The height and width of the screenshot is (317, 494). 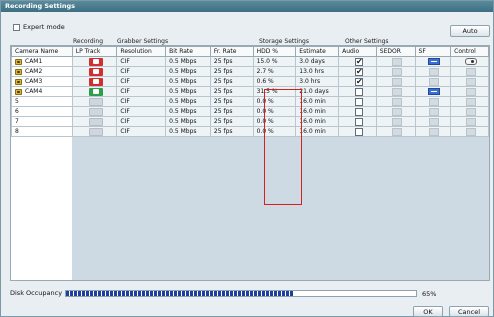 I want to click on table-row: 7 CIF 0.5 Mbps 25 fps 0.0 % 16.0 min, so click(x=250, y=121).